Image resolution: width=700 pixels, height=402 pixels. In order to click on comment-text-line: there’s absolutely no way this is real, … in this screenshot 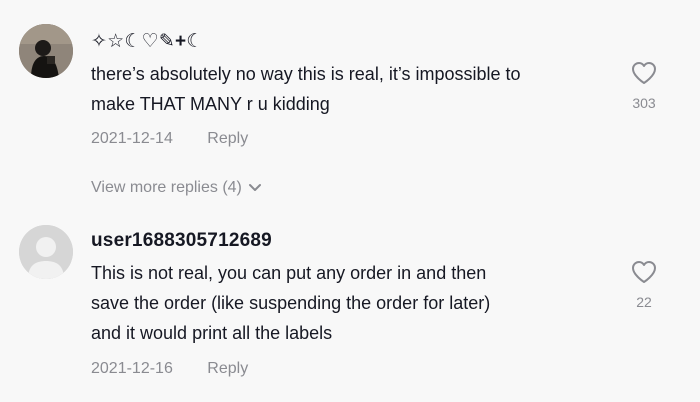, I will do `click(306, 74)`.